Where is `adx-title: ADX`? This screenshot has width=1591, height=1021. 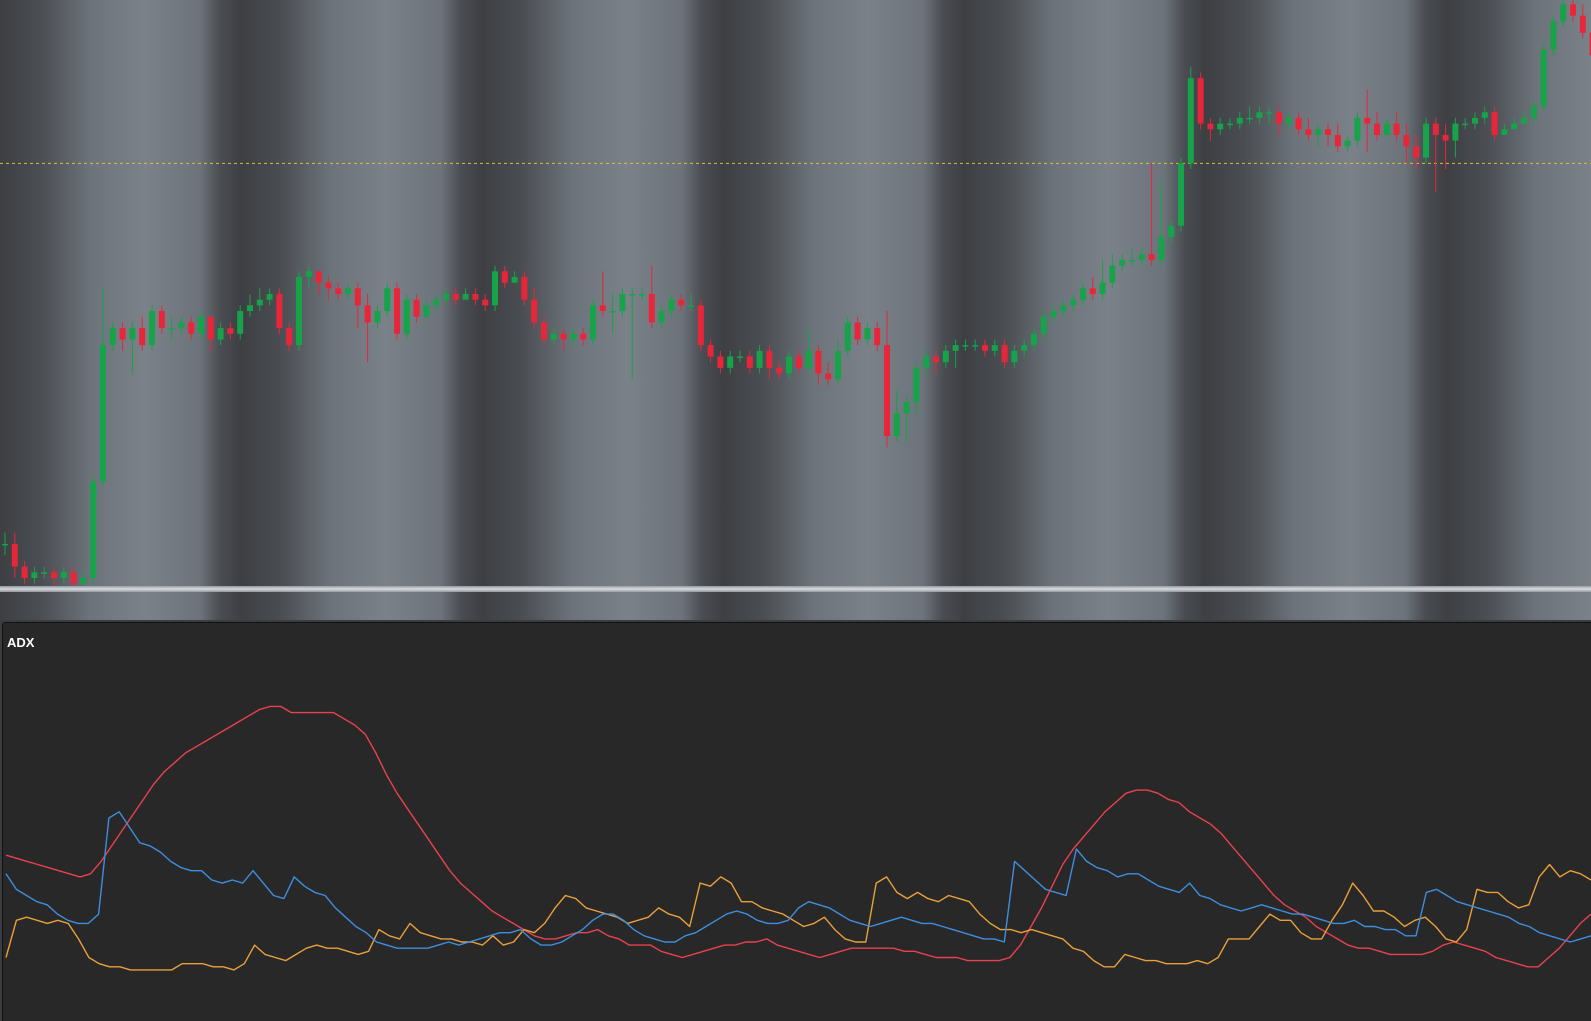 adx-title: ADX is located at coordinates (21, 642).